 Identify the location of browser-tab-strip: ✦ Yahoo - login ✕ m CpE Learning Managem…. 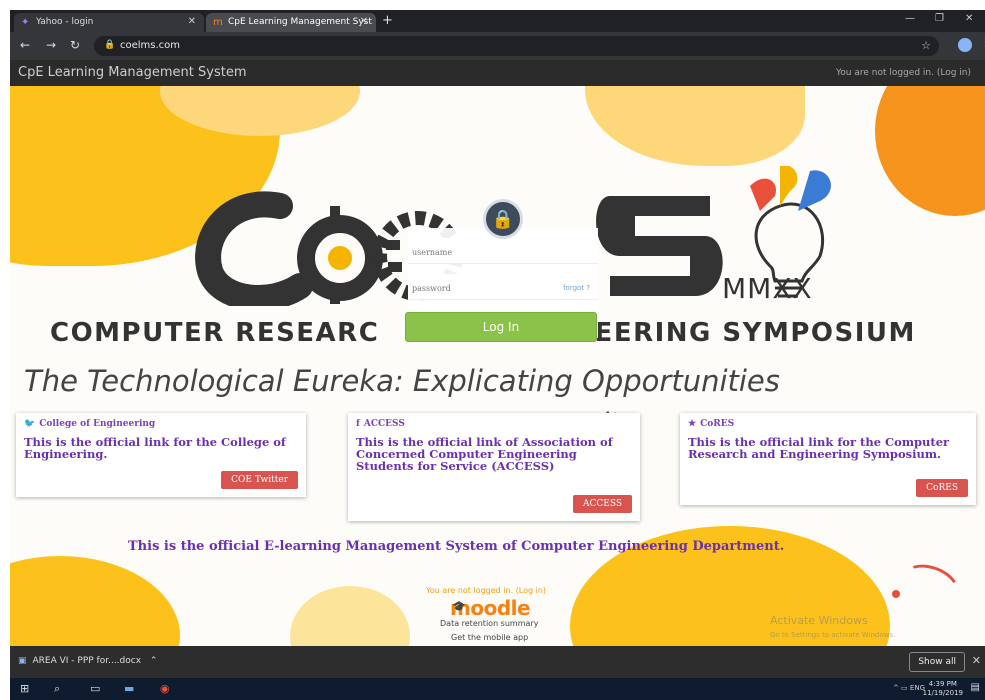
(497, 21).